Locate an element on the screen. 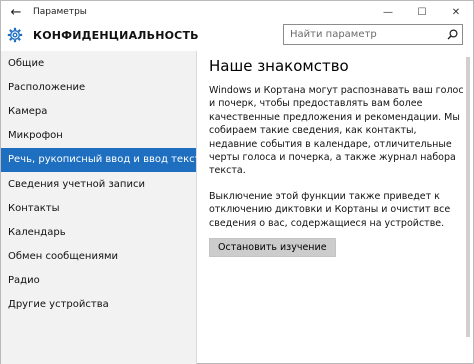 Image resolution: width=474 pixels, height=364 pixels. window-title: Параметры is located at coordinates (60, 12).